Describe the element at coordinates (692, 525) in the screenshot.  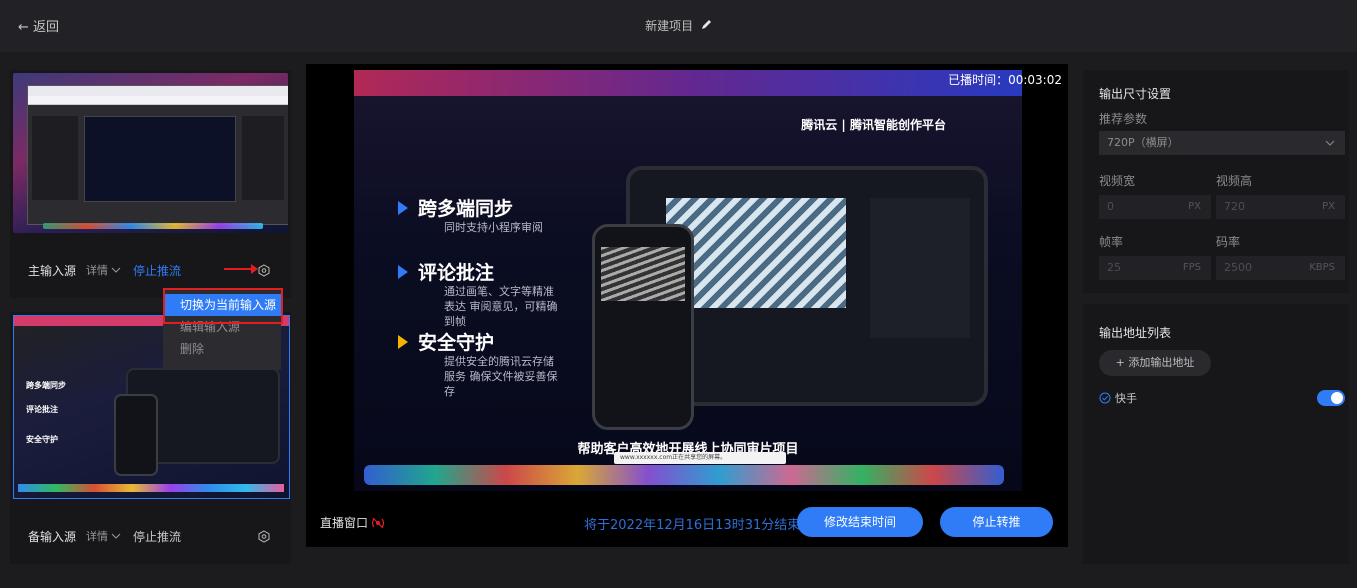
I see `end-time-text: 将于2022年12月16日13时31分结束` at that location.